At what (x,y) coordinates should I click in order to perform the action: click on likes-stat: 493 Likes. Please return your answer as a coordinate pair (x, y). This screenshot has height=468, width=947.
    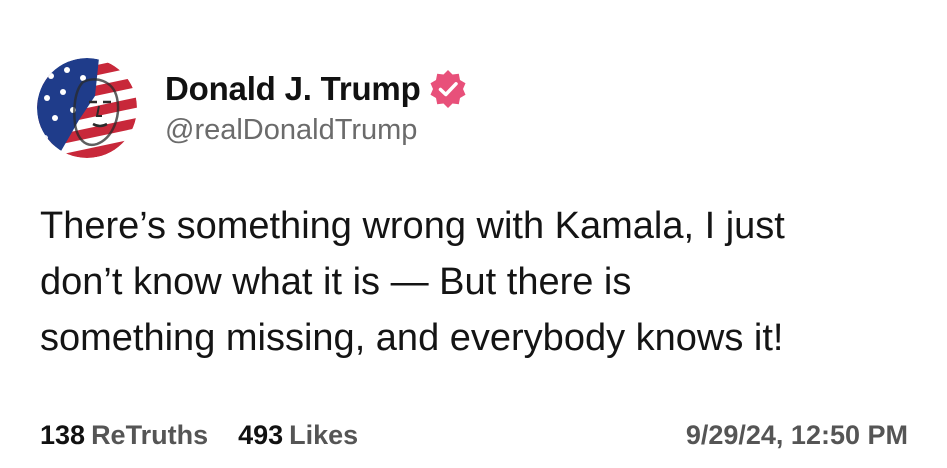
    Looking at the image, I should click on (298, 435).